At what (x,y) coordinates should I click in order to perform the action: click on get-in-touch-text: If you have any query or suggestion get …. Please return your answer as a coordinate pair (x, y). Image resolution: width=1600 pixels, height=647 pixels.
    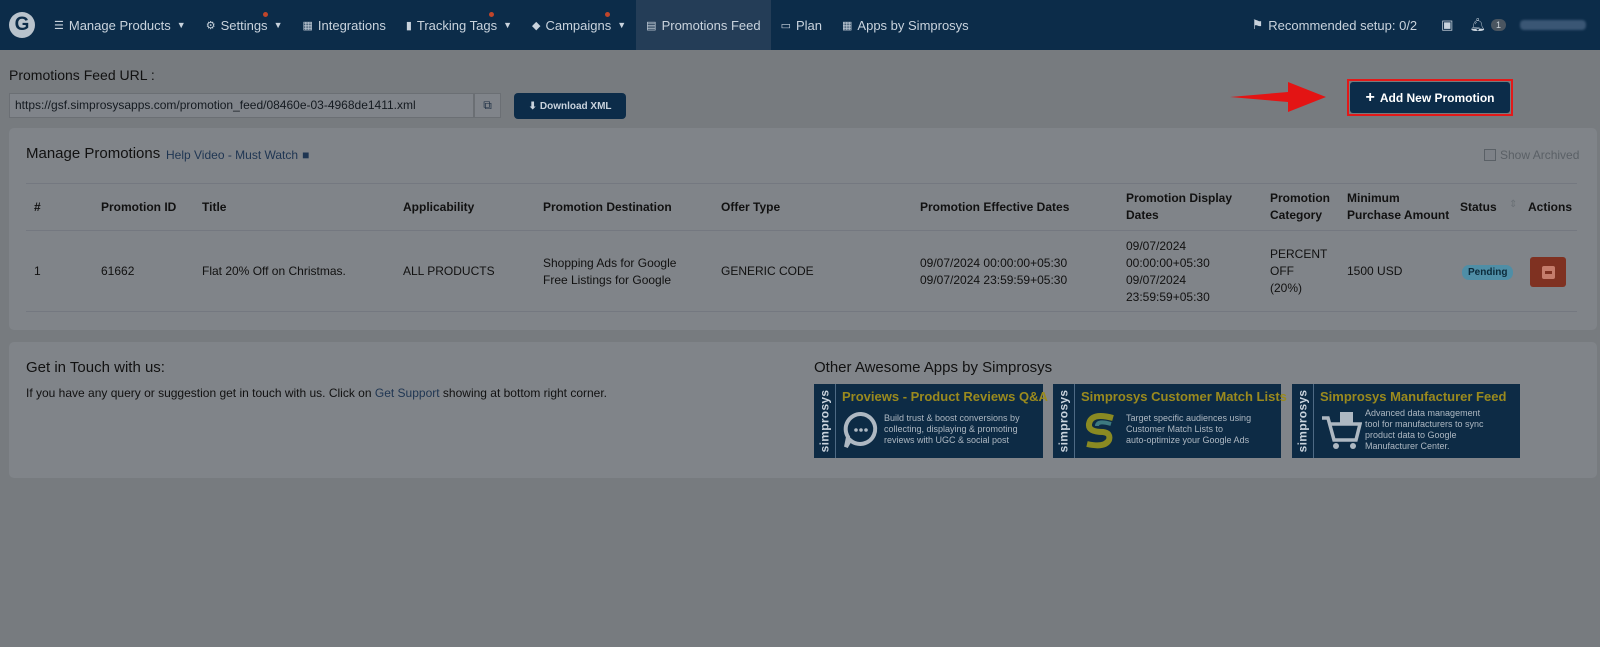
    Looking at the image, I should click on (316, 393).